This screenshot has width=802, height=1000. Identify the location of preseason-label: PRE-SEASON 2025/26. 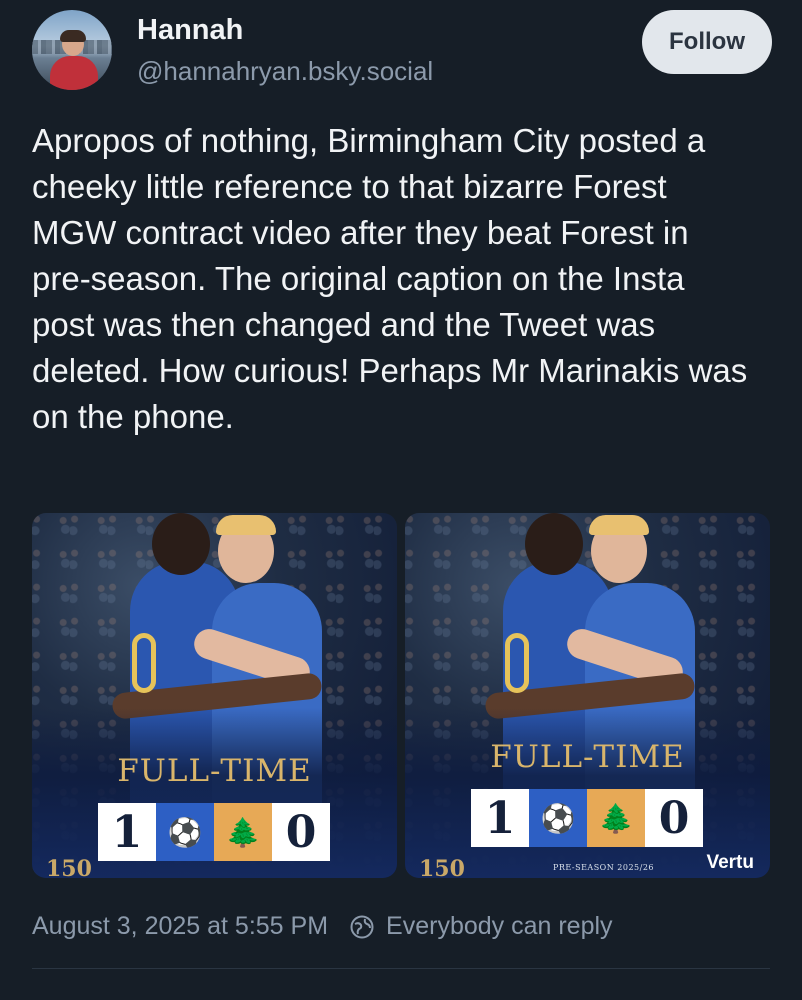
(604, 867).